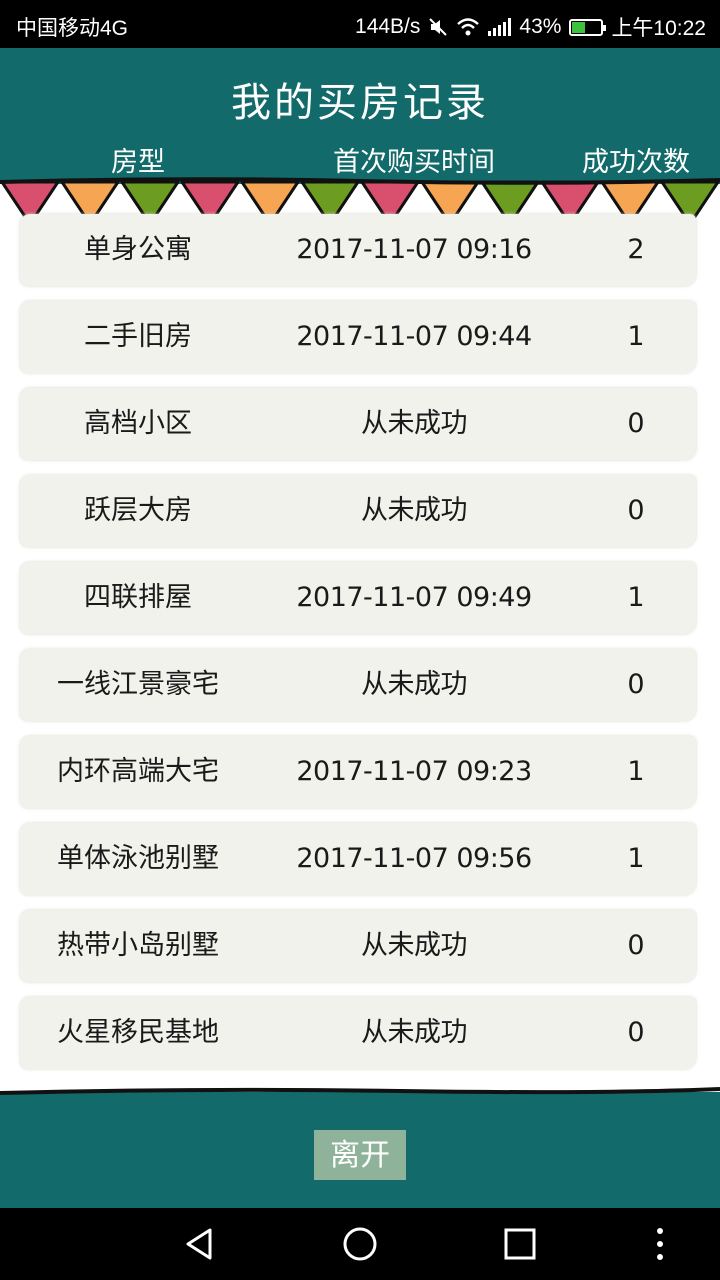 The width and height of the screenshot is (720, 1280). I want to click on house-type: 一线江景豪宅, so click(138, 684).